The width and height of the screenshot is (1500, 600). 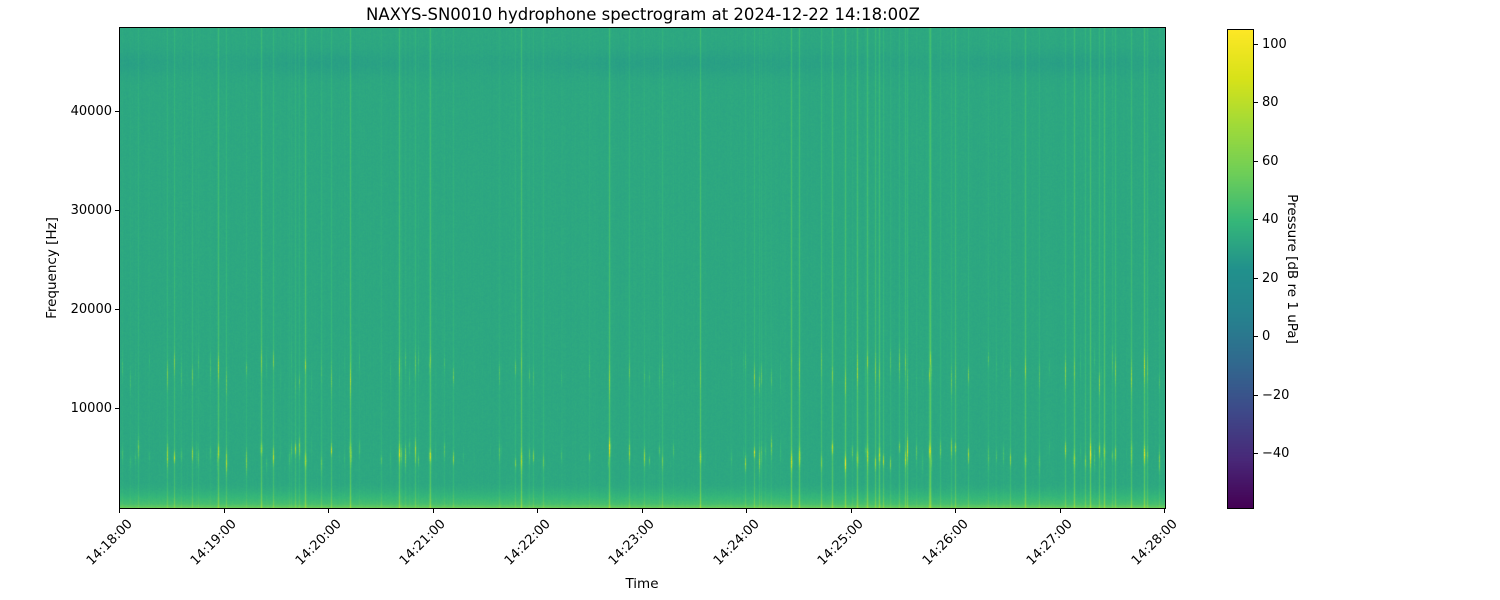 I want to click on x-tick-label: 14:25:00, so click(x=840, y=542).